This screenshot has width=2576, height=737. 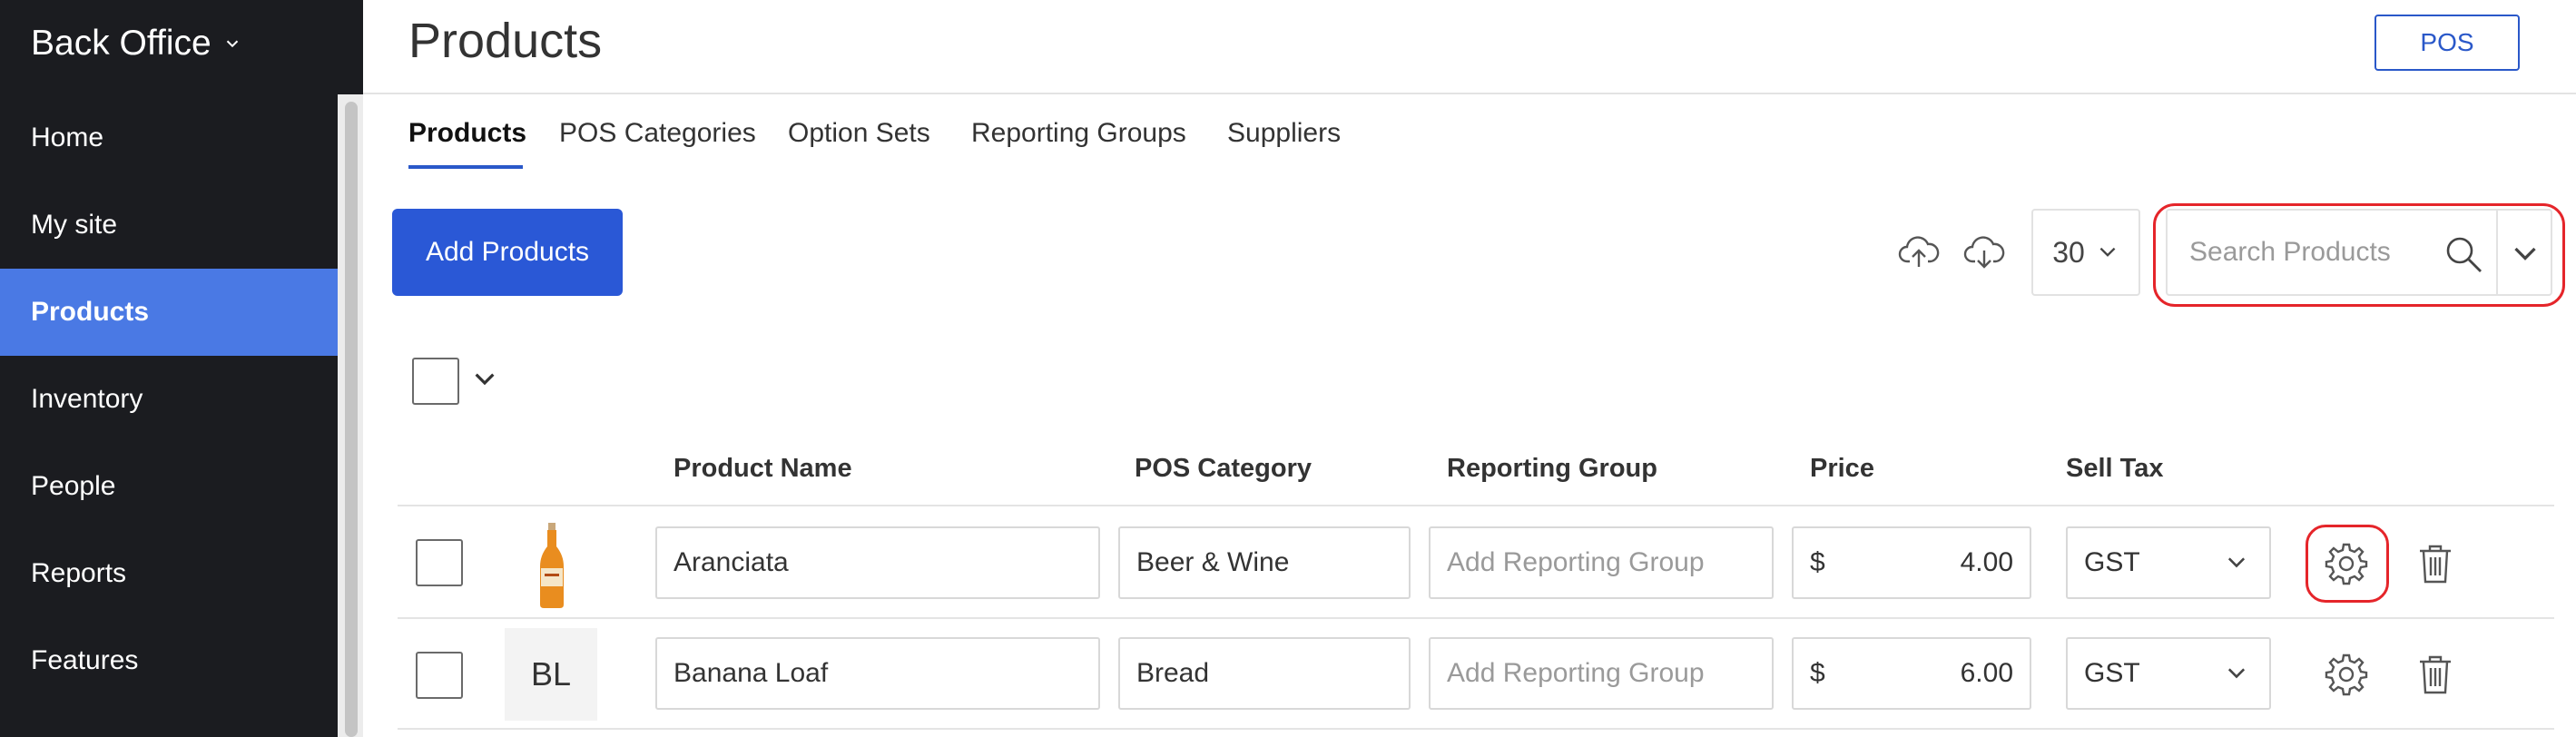 I want to click on sidebar-item-people: People, so click(x=169, y=487).